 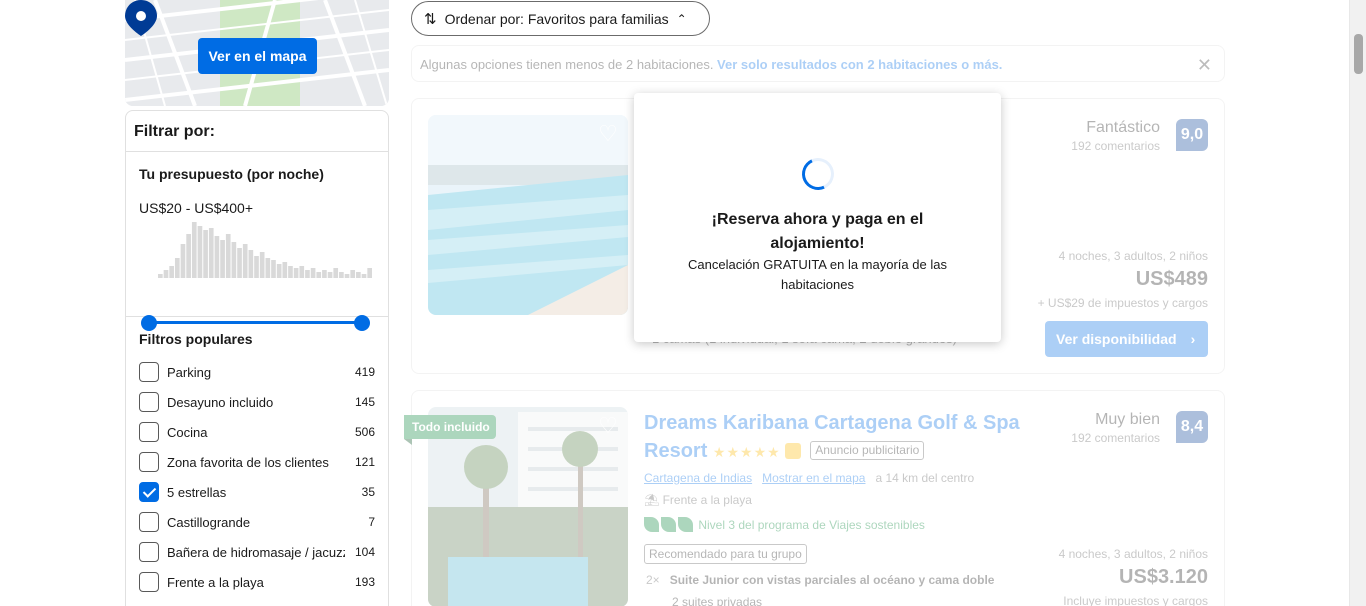 I want to click on location-pin-icon, so click(x=141, y=18).